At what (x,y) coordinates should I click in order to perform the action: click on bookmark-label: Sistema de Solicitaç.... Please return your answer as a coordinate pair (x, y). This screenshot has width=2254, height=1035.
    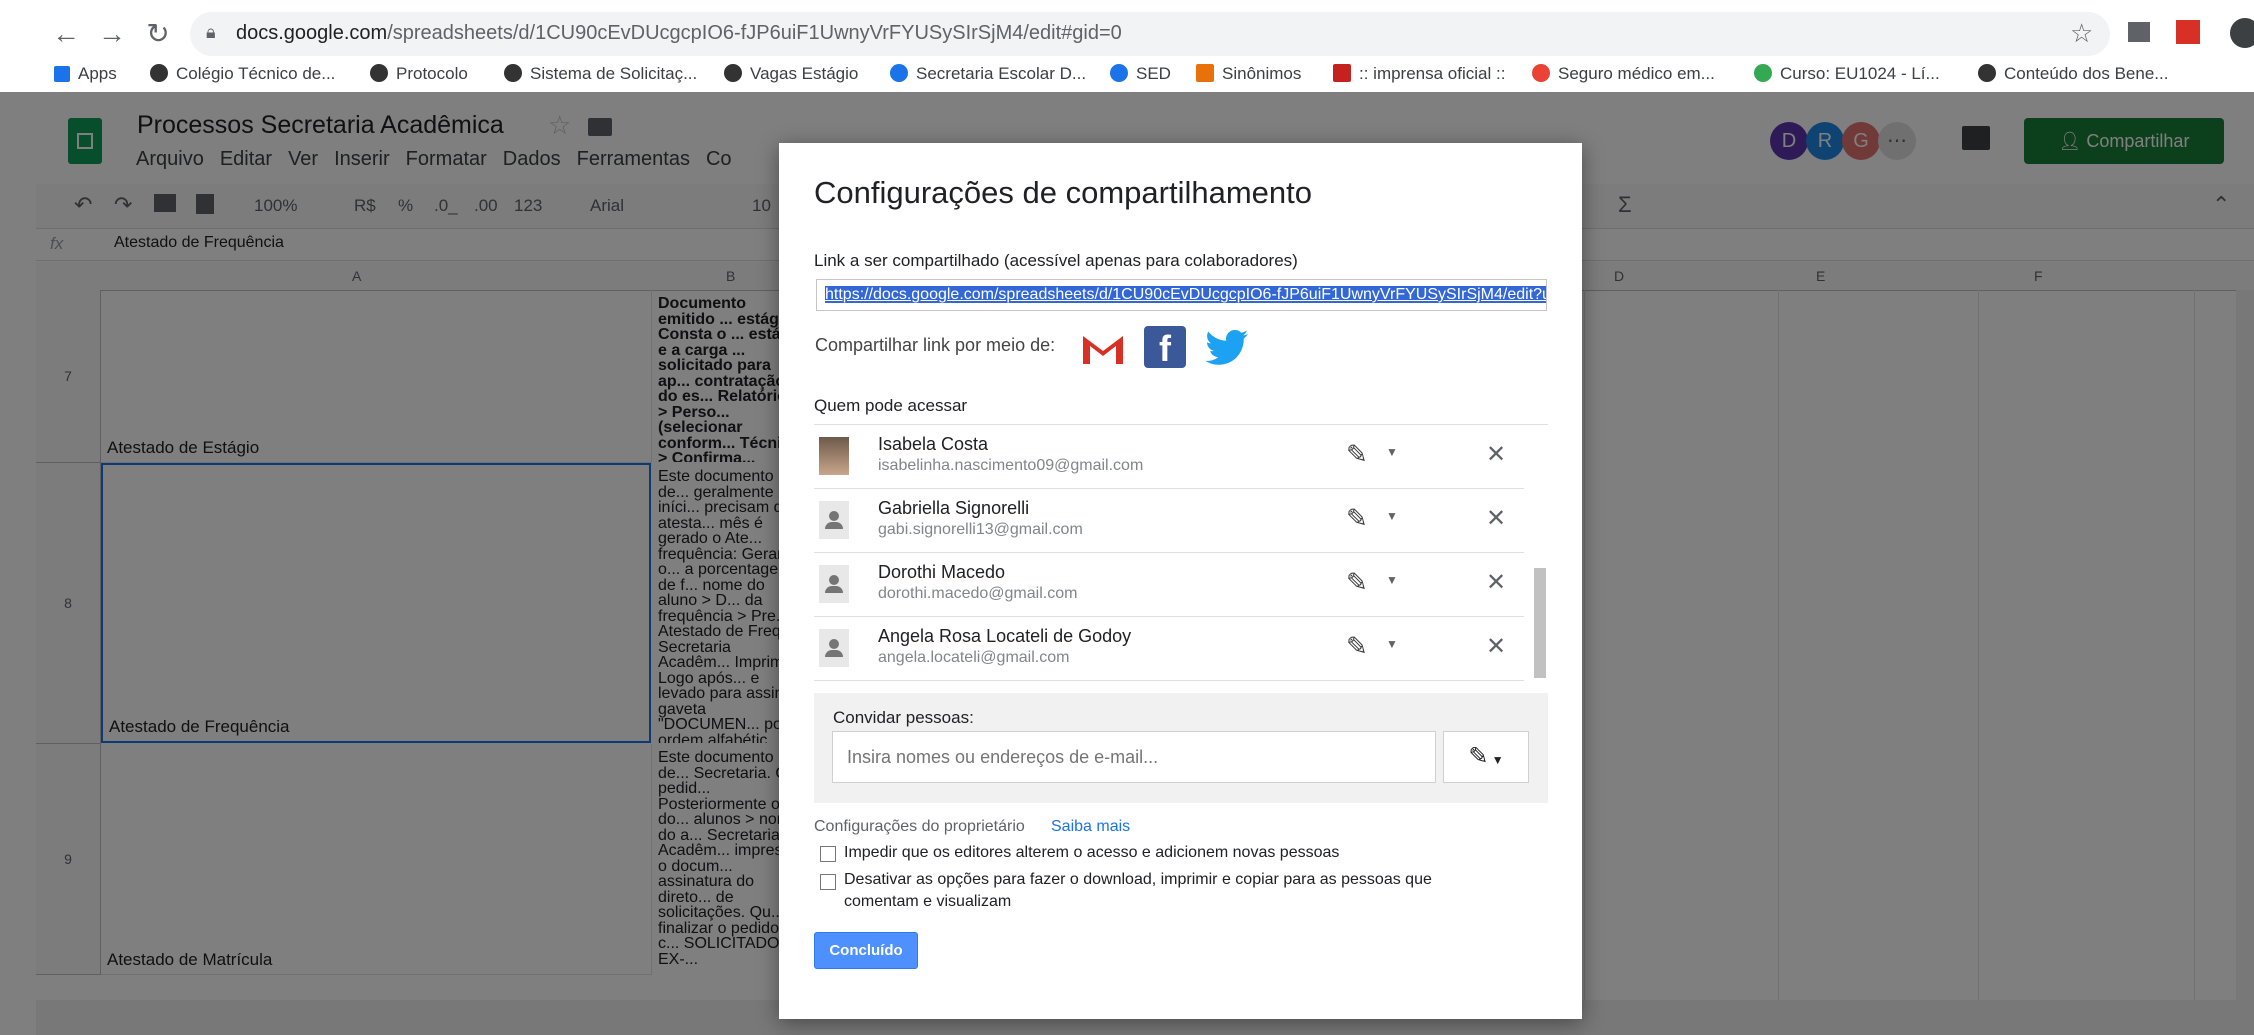
    Looking at the image, I should click on (614, 73).